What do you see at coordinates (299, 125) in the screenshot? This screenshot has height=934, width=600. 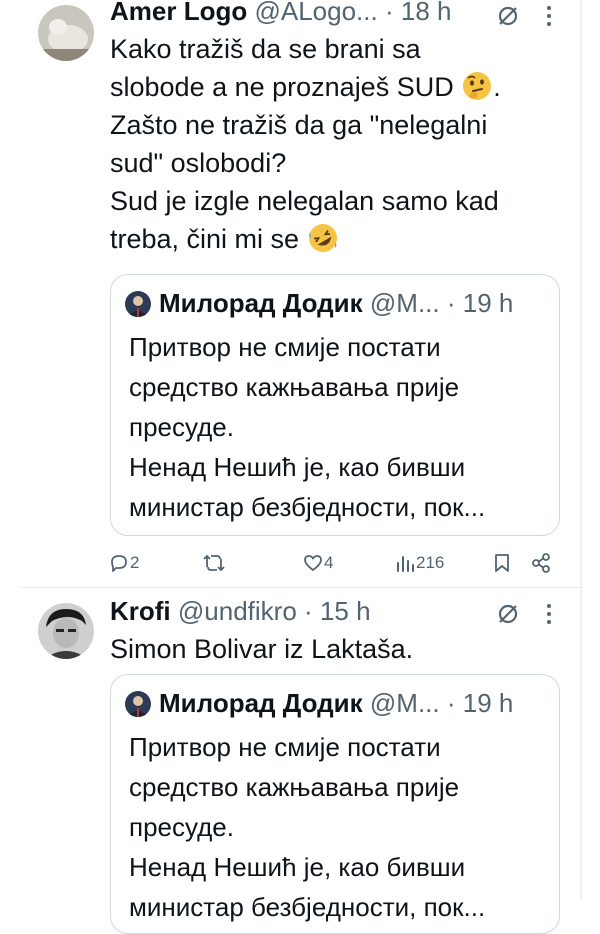 I see `tweet-line-3: Zašto ne tražiš da ga "nelegalni` at bounding box center [299, 125].